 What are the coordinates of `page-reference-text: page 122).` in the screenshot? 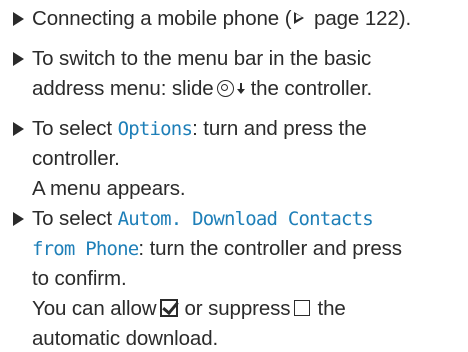 It's located at (360, 18).